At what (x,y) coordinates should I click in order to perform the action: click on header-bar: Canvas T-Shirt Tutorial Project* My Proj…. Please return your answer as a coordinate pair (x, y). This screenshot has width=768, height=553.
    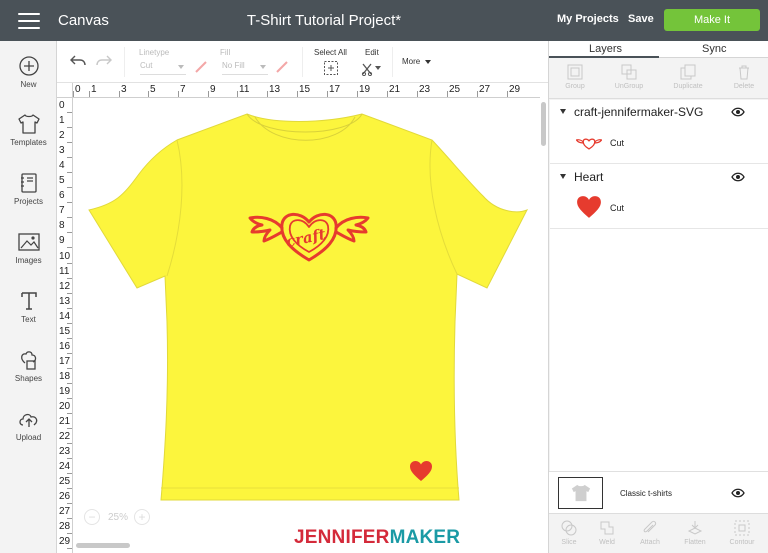
    Looking at the image, I should click on (384, 20).